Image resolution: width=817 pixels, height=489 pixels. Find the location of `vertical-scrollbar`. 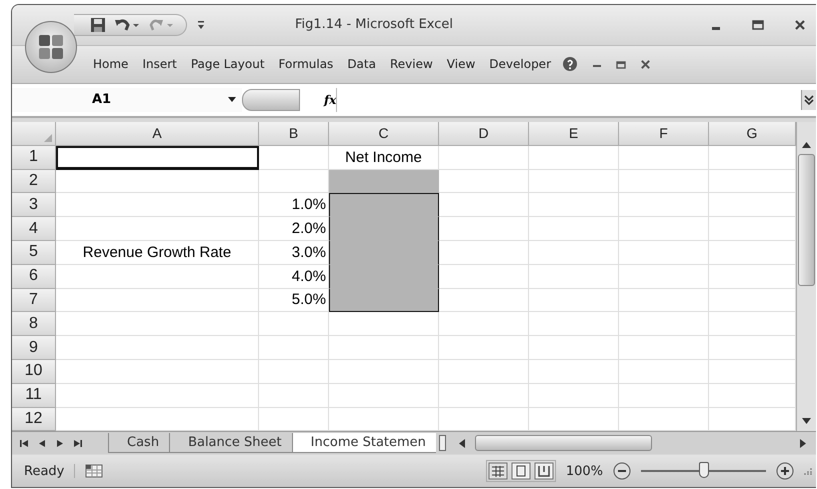

vertical-scrollbar is located at coordinates (806, 277).